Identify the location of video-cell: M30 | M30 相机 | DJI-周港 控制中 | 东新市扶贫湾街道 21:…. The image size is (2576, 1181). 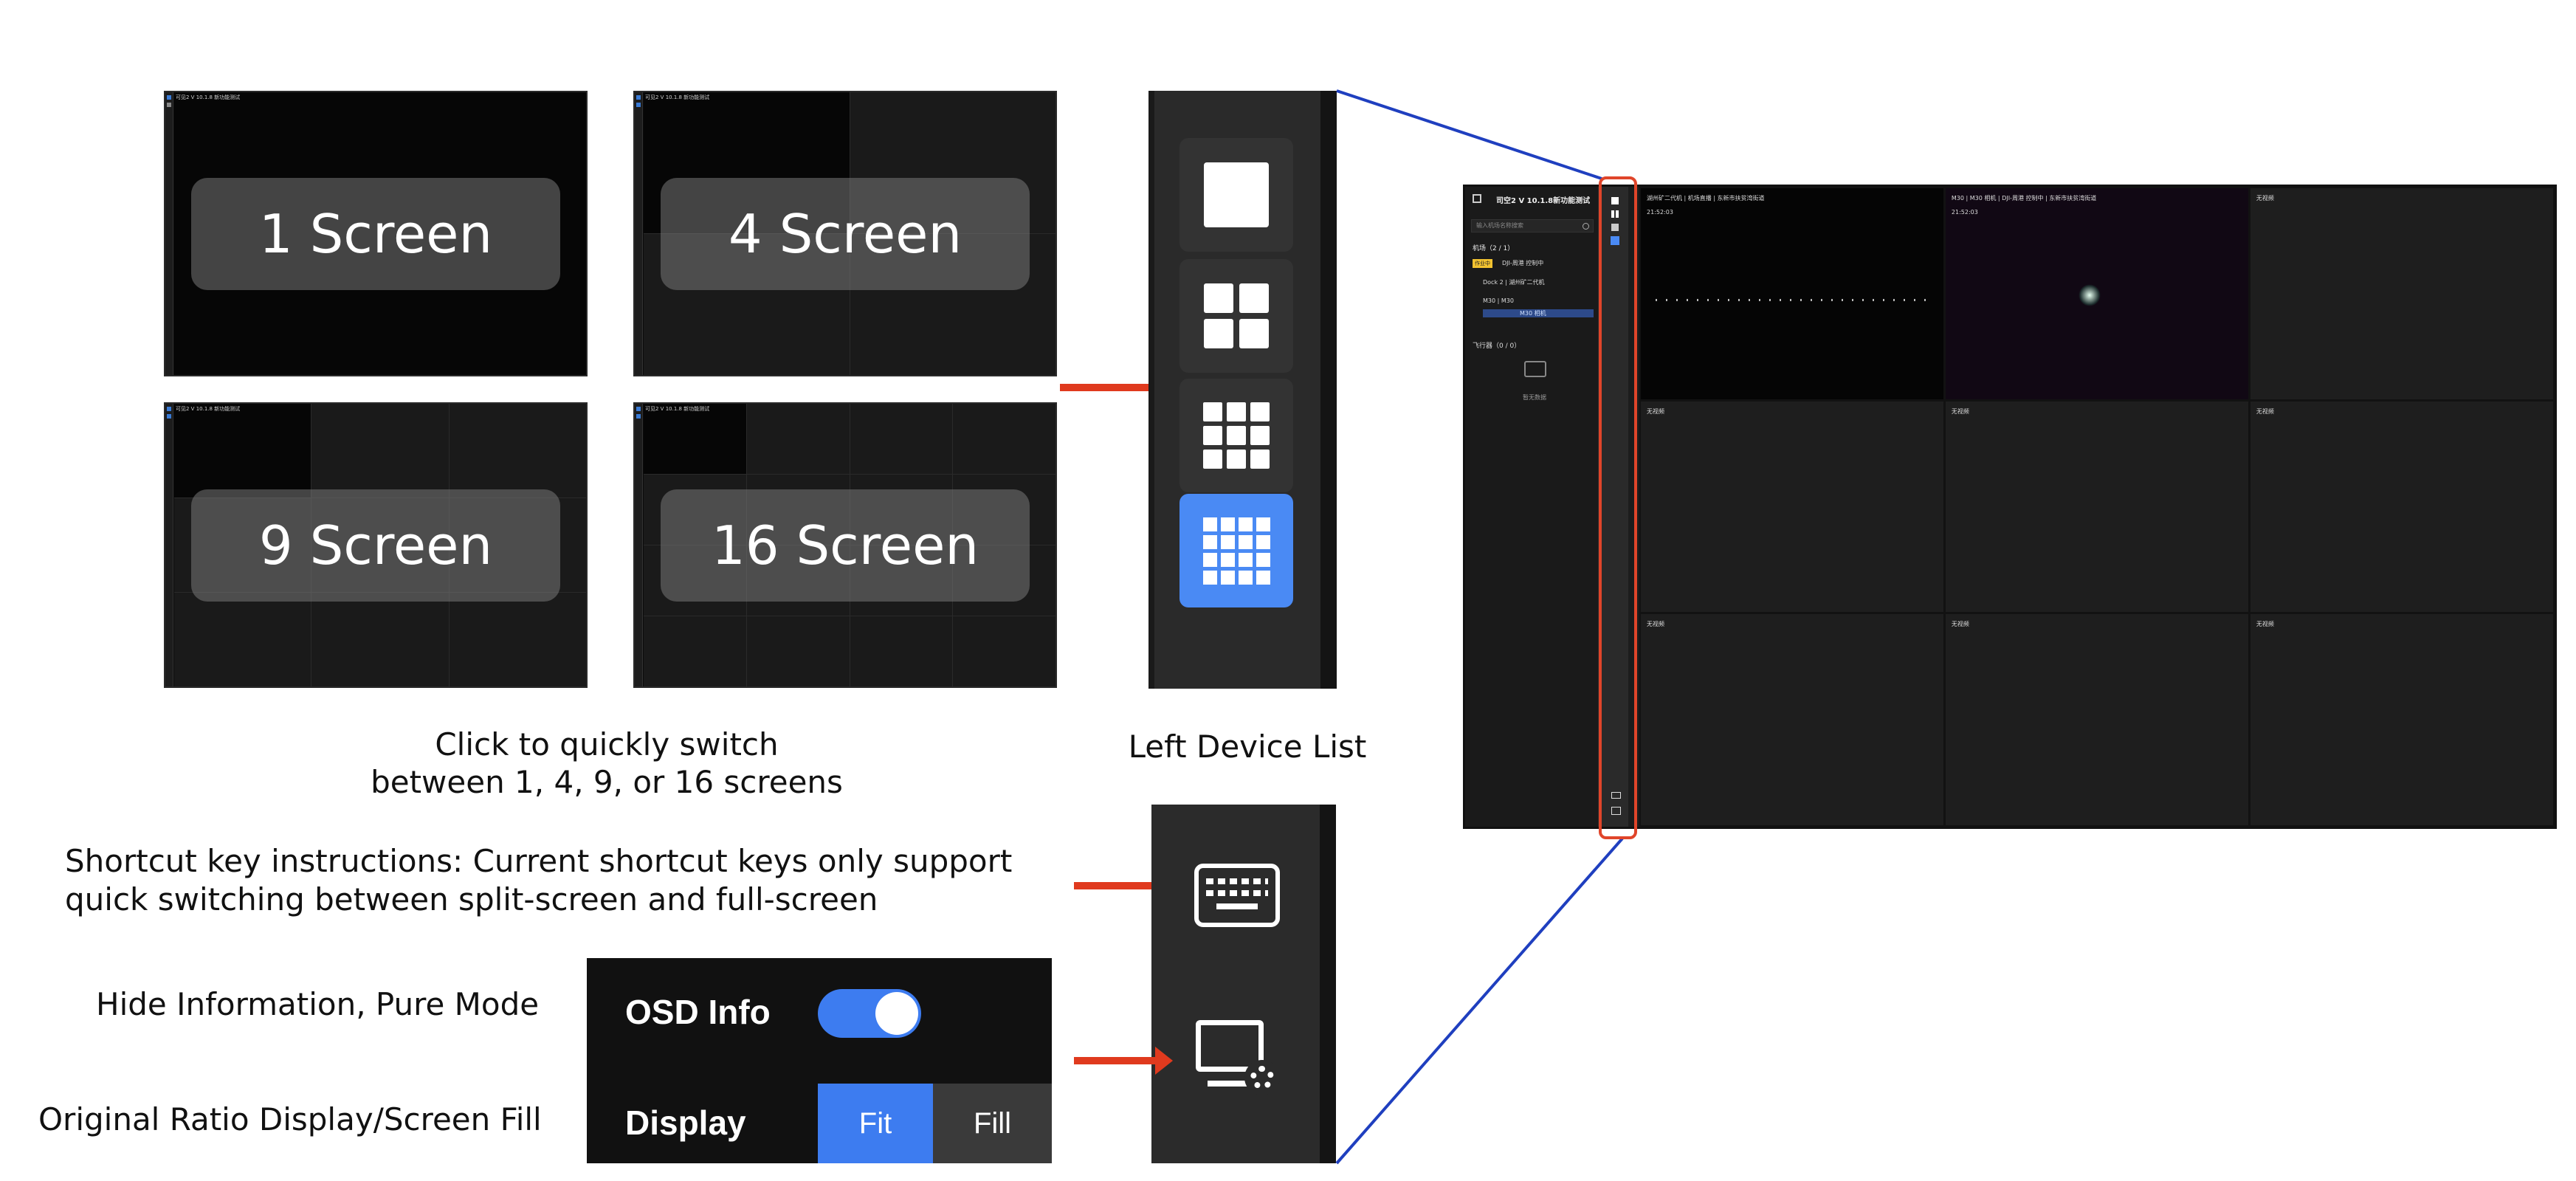
(2096, 294).